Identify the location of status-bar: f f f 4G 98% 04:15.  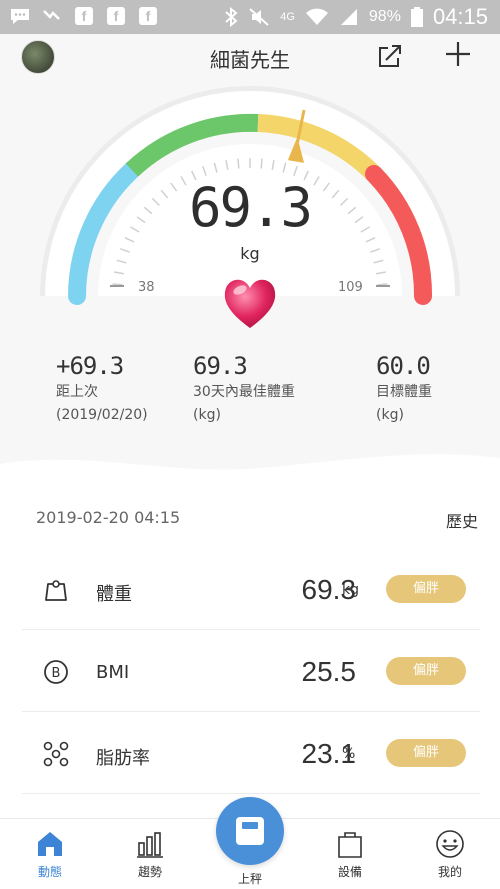
(250, 17).